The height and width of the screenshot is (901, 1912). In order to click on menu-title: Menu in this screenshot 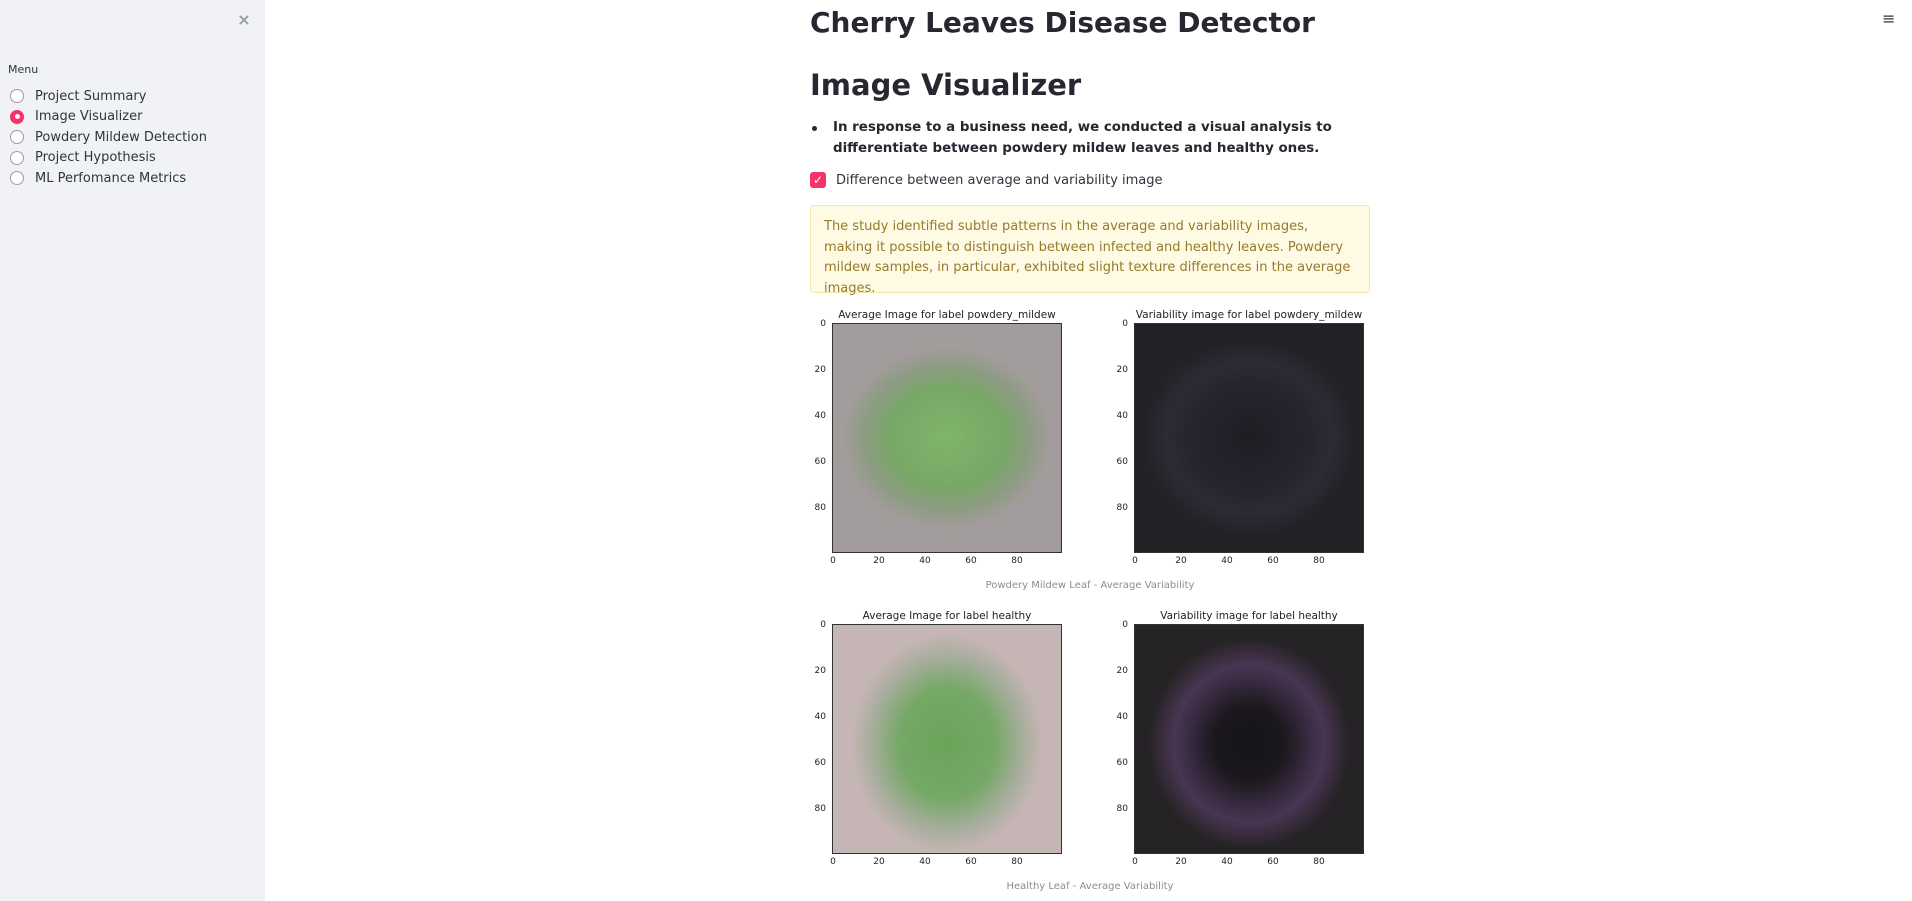, I will do `click(23, 69)`.